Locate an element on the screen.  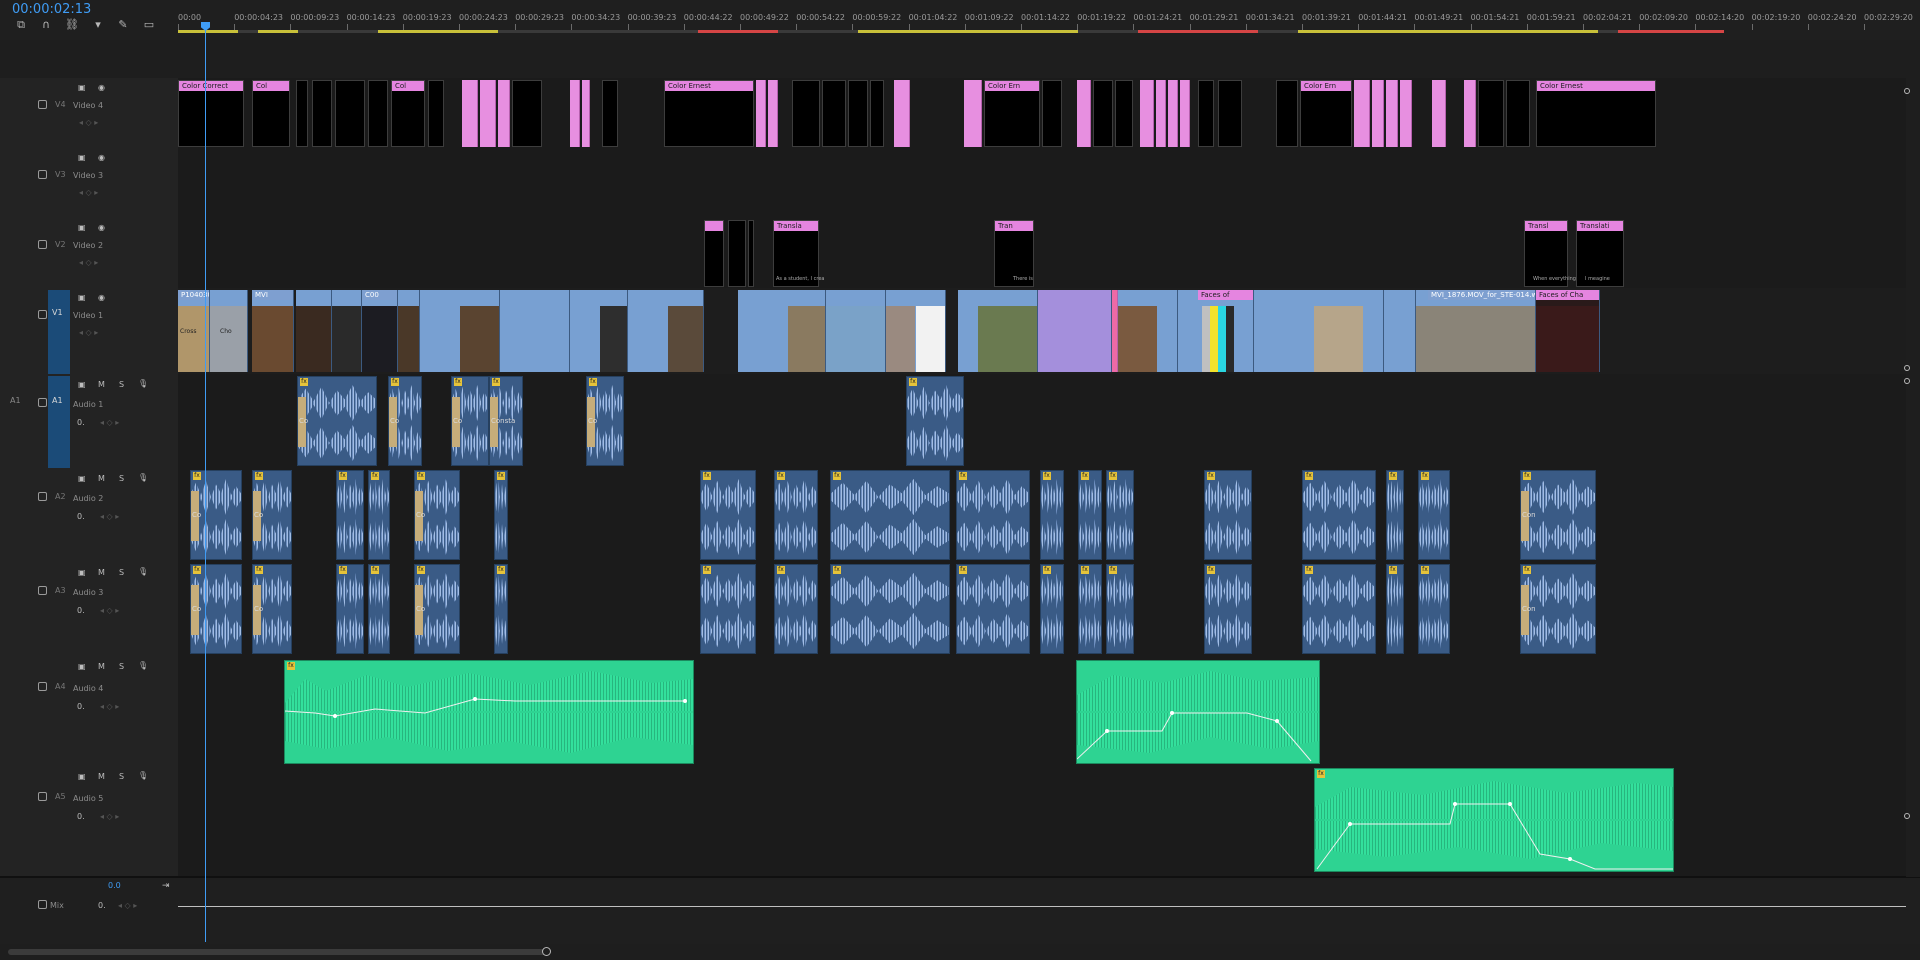
track-a5: fx is located at coordinates (1042, 821).